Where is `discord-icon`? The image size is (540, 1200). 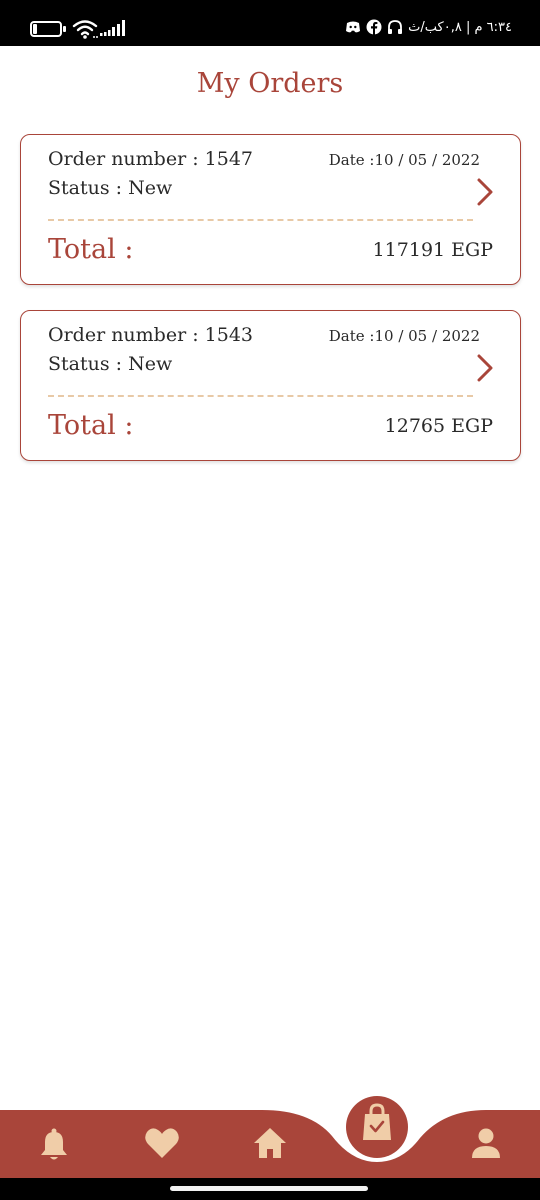
discord-icon is located at coordinates (353, 27).